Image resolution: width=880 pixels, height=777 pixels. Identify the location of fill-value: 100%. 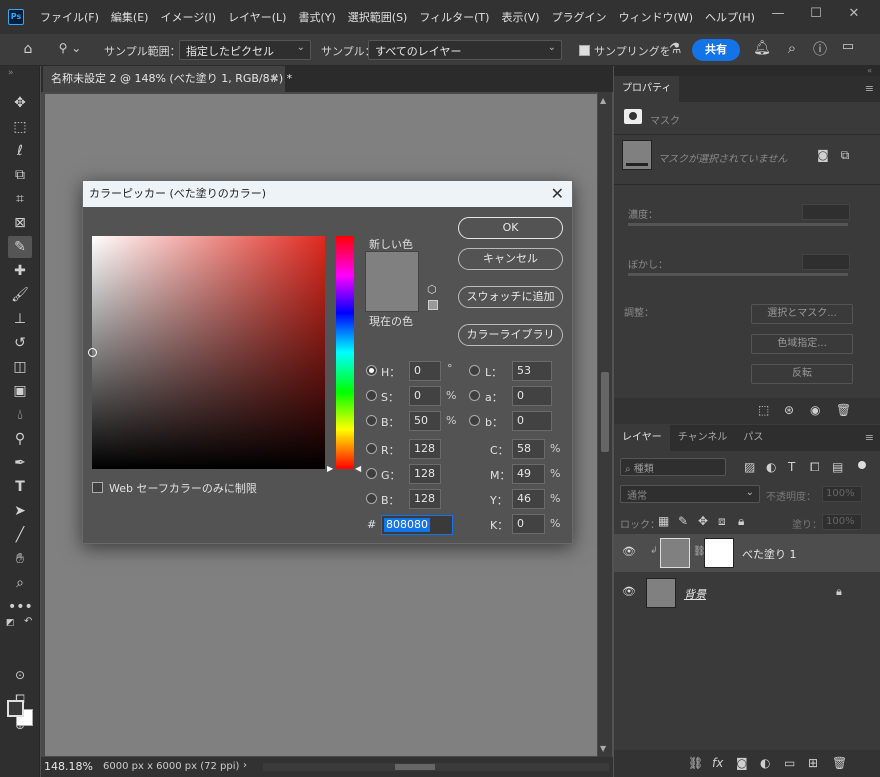
(842, 522).